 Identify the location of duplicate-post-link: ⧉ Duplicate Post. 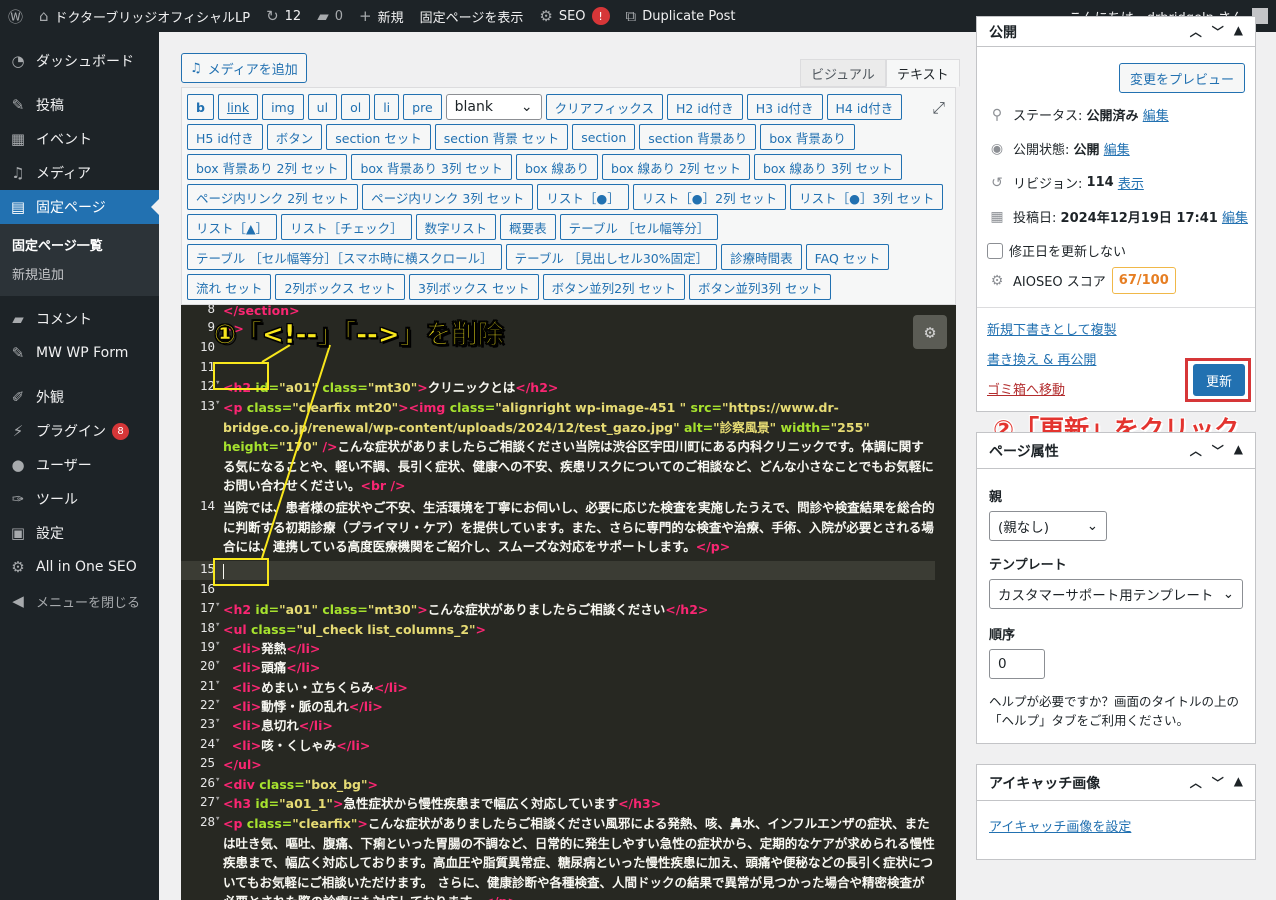
(681, 16).